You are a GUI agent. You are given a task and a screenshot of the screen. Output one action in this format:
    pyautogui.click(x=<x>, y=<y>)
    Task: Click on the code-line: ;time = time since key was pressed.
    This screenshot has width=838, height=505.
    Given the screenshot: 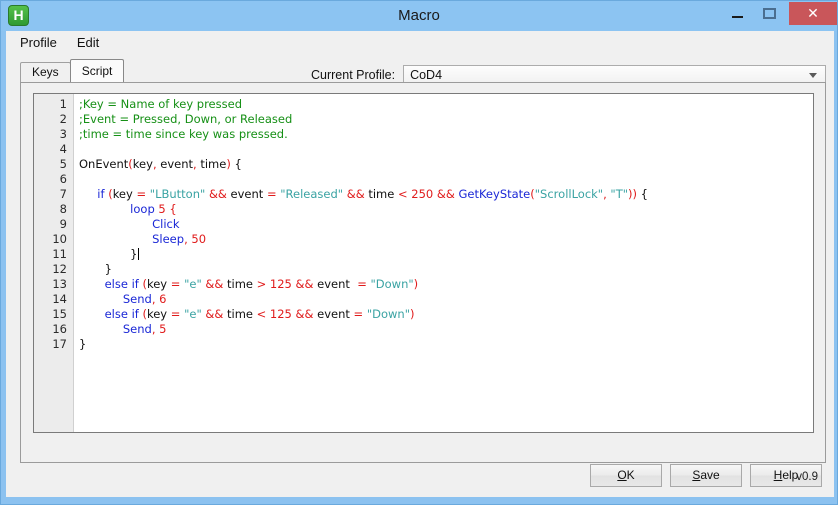 What is the action you would take?
    pyautogui.click(x=446, y=134)
    